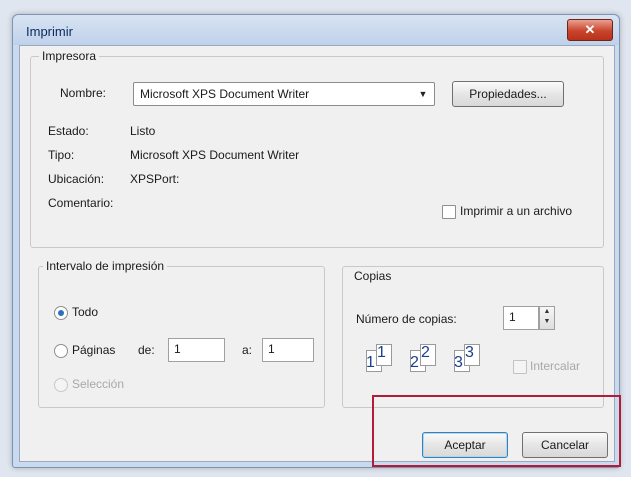  I want to click on close-icon: ✕, so click(590, 29).